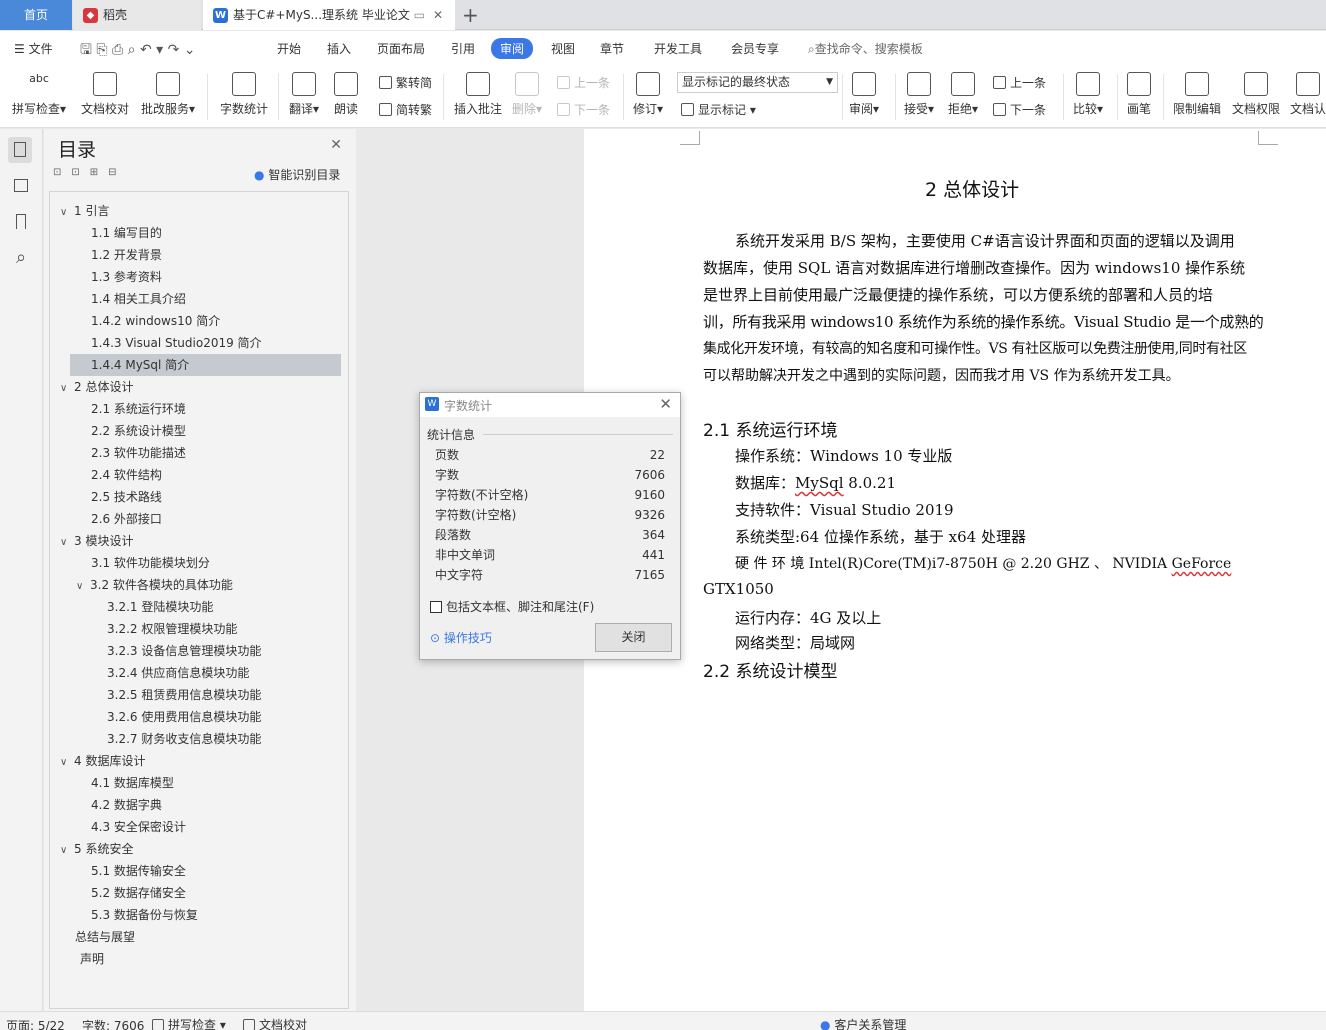 The image size is (1326, 1030). What do you see at coordinates (126, 255) in the screenshot?
I see `toc-item: 1.2 开发背景` at bounding box center [126, 255].